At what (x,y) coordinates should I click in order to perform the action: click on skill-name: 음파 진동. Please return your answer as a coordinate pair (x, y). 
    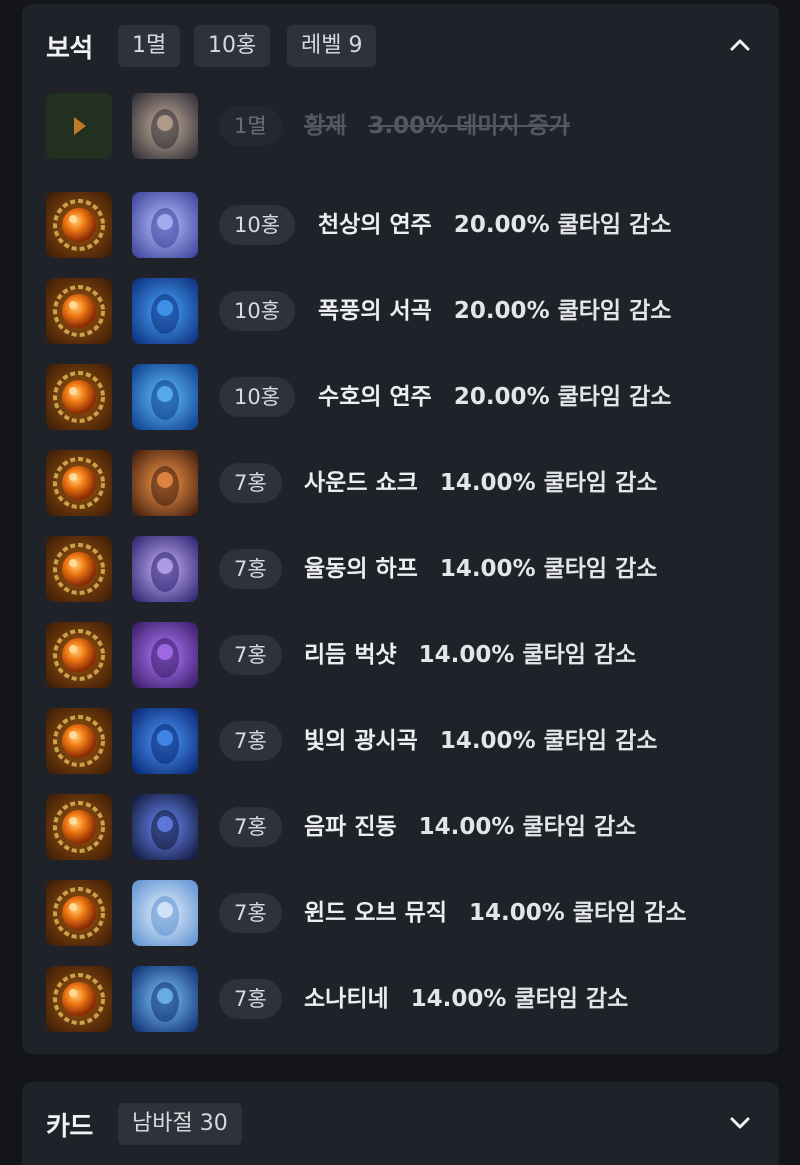
    Looking at the image, I should click on (350, 827).